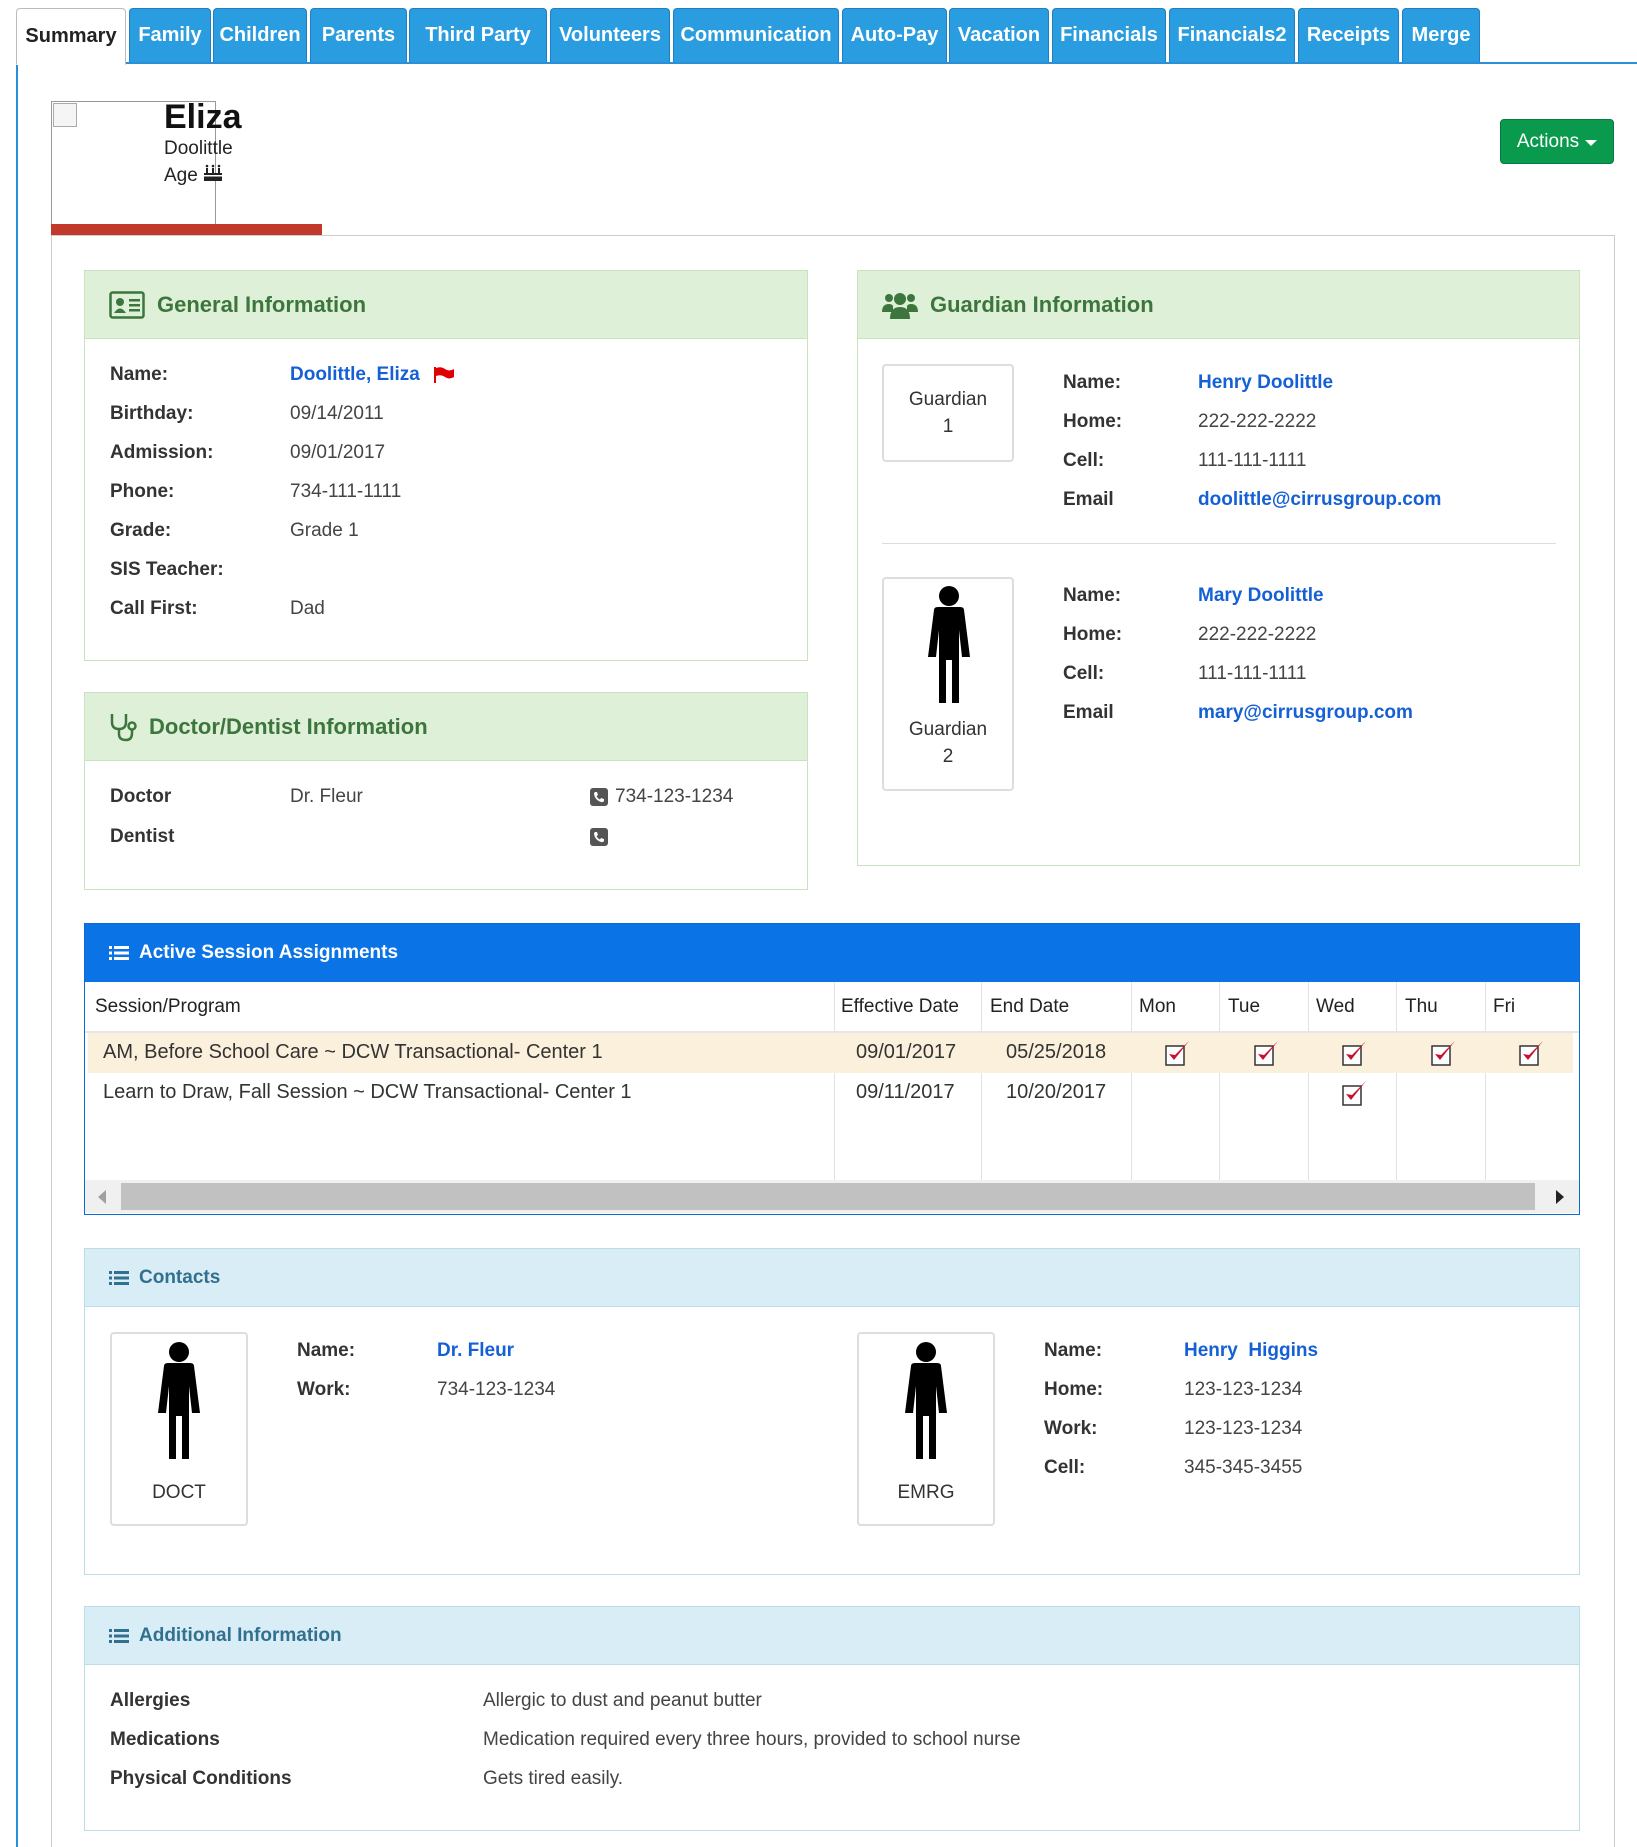  Describe the element at coordinates (1219, 543) in the screenshot. I see `guardian-divider` at that location.